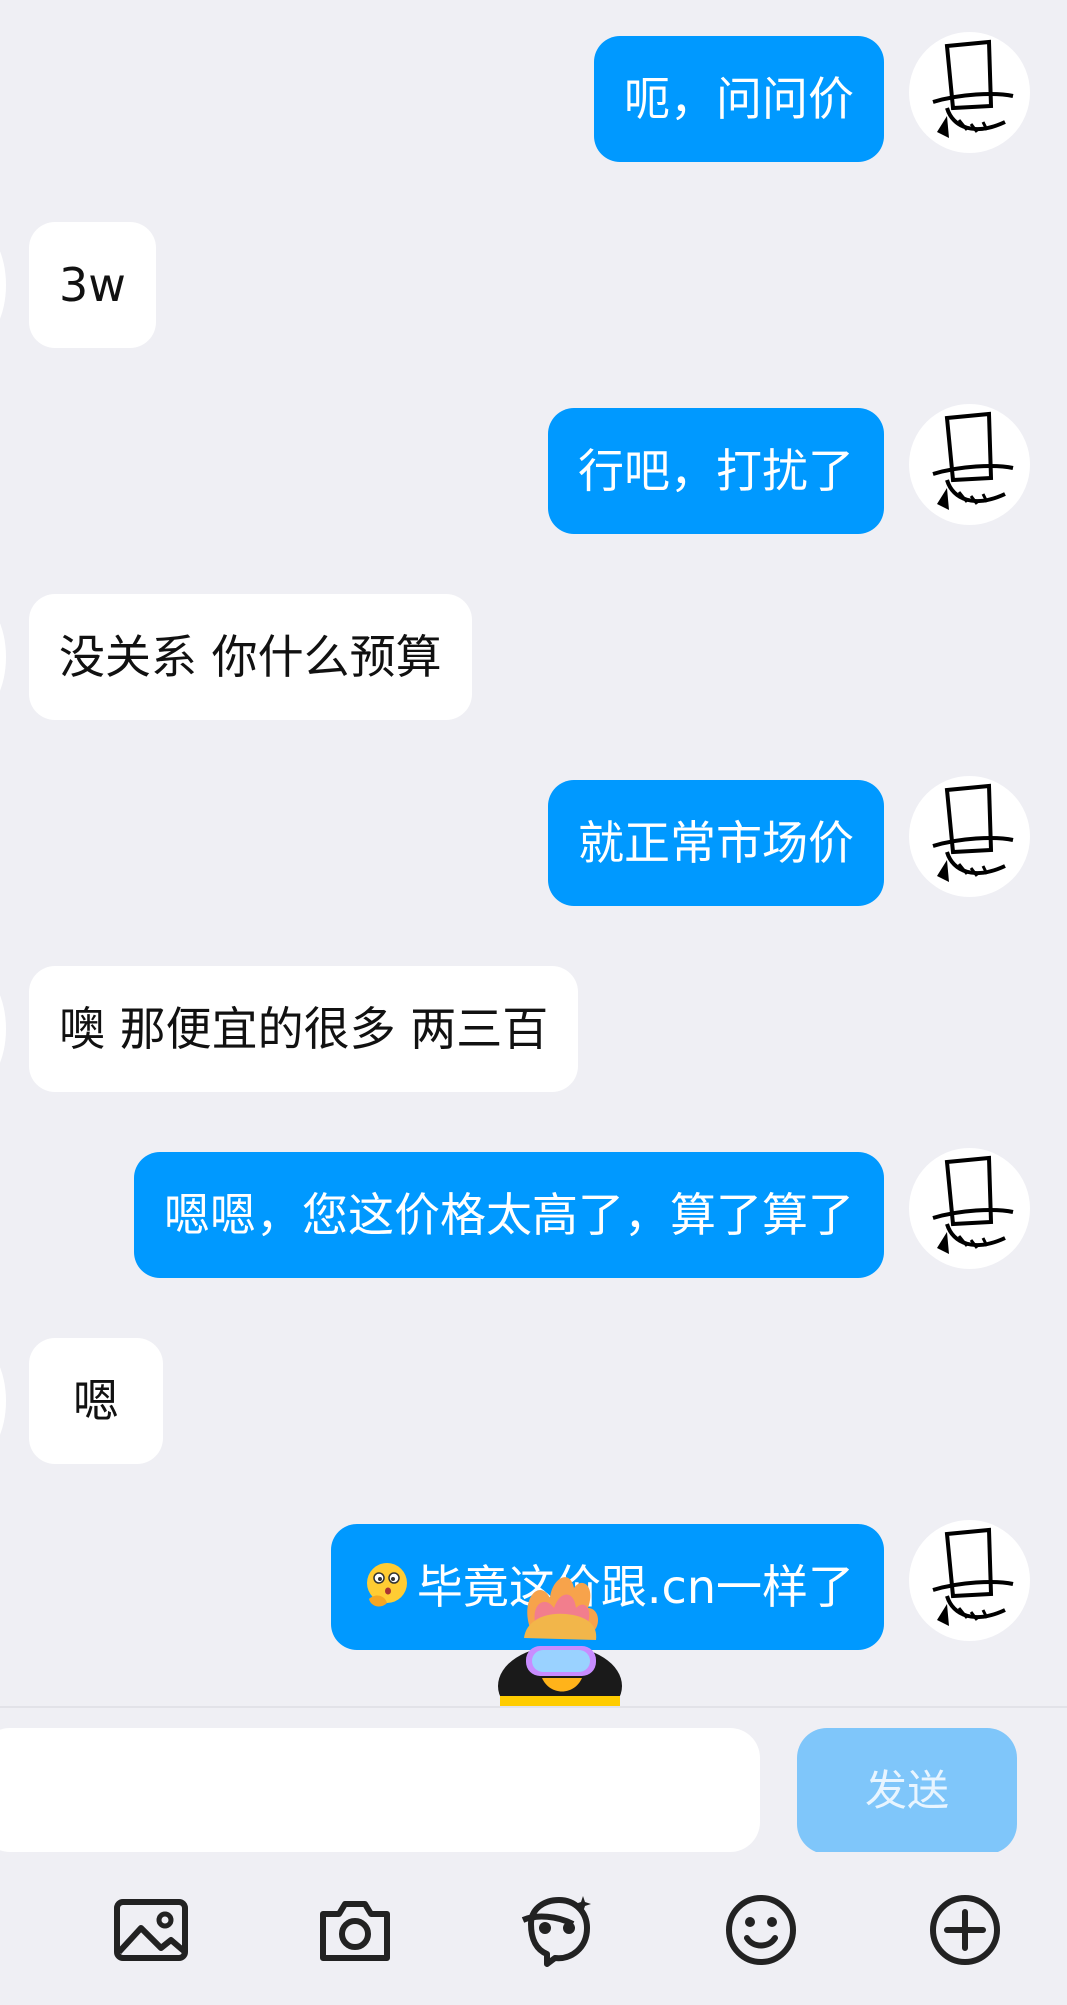  Describe the element at coordinates (250, 657) in the screenshot. I see `incoming-message-bubble: 没关系 你什么预算` at that location.